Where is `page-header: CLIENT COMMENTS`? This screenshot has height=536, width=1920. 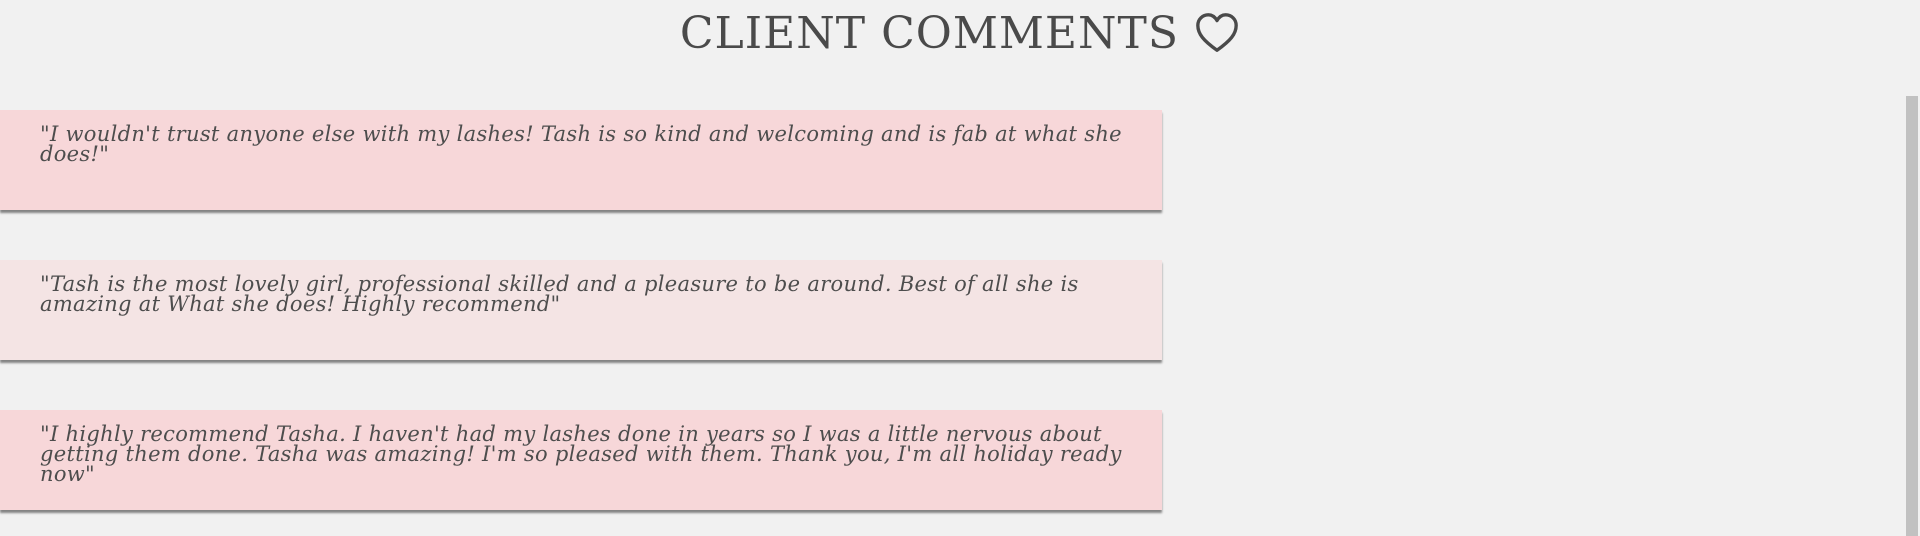
page-header: CLIENT COMMENTS is located at coordinates (960, 34).